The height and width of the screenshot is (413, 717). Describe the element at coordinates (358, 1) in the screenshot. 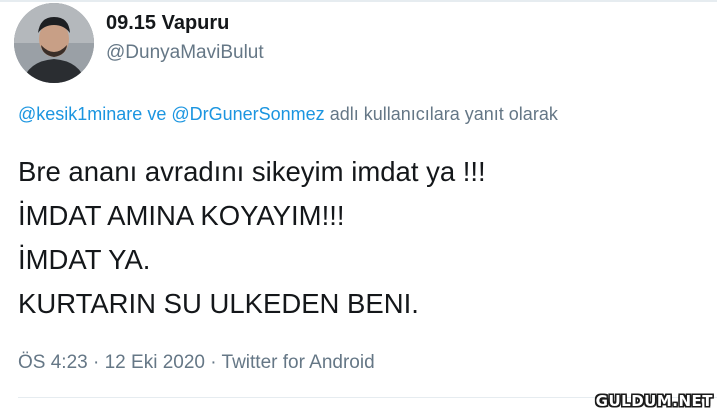

I see `top-divider` at that location.